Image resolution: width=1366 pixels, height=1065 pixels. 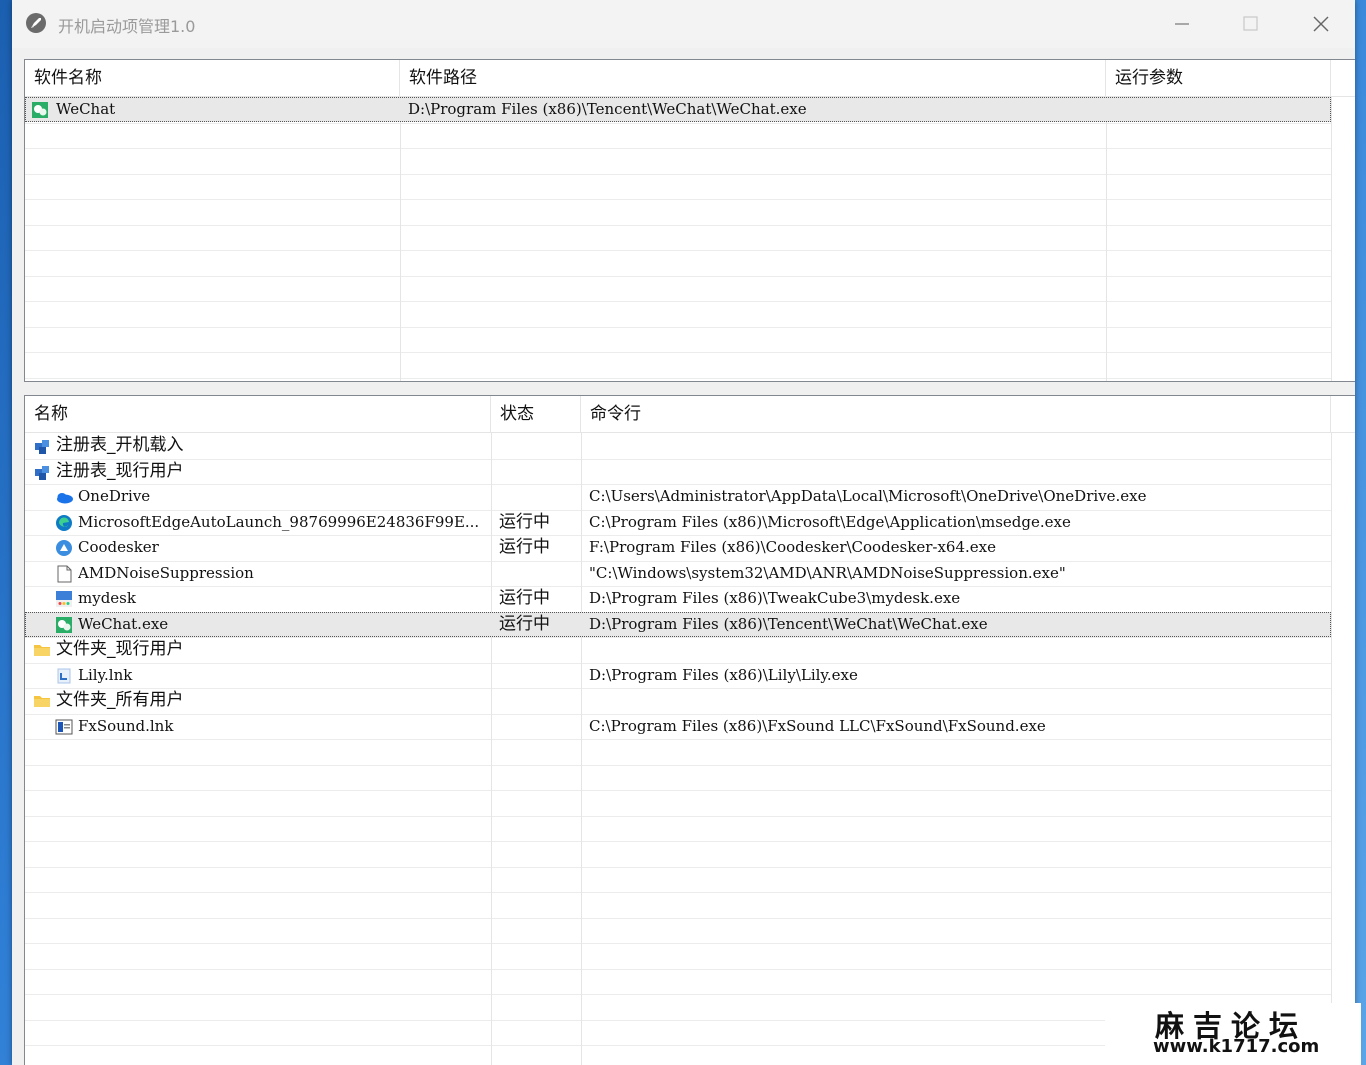 I want to click on item-name-cell: 注册表_现行用户, so click(x=120, y=470).